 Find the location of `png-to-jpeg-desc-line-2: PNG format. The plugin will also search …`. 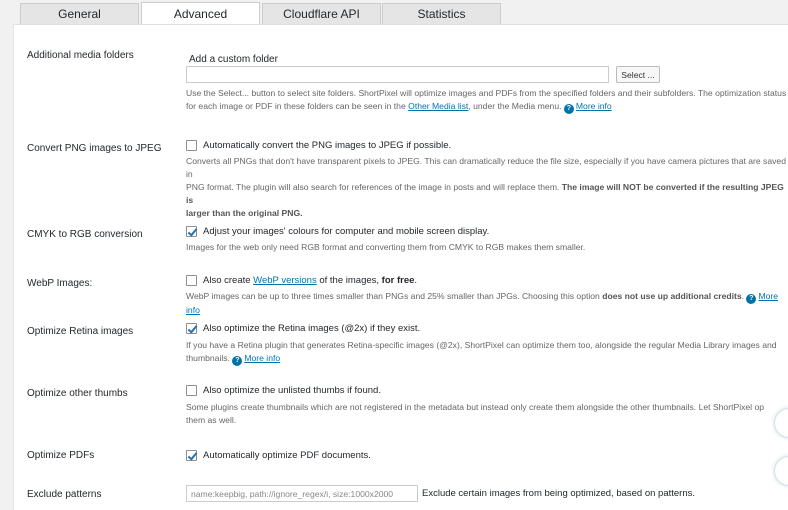

png-to-jpeg-desc-line-2: PNG format. The plugin will also search … is located at coordinates (487, 194).